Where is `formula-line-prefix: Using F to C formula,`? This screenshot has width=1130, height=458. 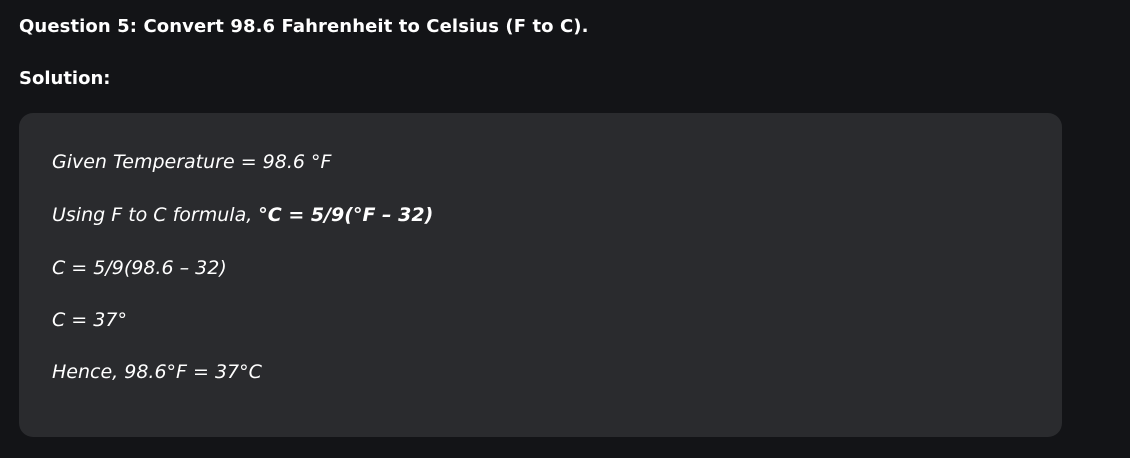 formula-line-prefix: Using F to C formula, is located at coordinates (155, 215).